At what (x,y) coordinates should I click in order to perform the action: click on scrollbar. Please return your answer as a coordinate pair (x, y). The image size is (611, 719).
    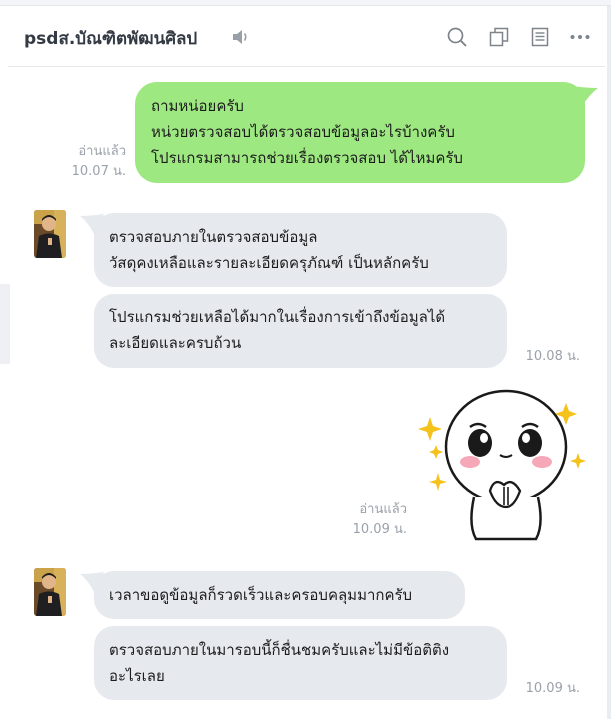
    Looking at the image, I should click on (609, 362).